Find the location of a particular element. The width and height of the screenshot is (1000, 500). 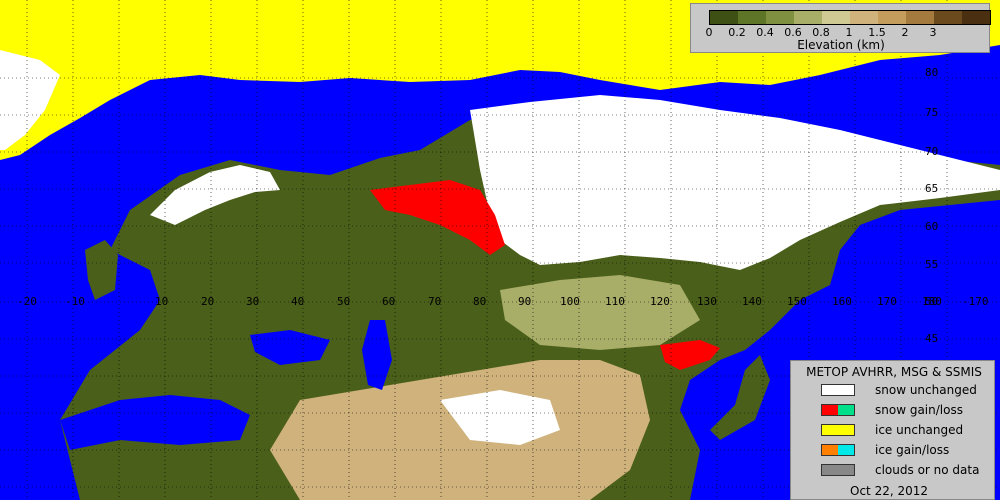

lon-label-50: 50 is located at coordinates (343, 301).